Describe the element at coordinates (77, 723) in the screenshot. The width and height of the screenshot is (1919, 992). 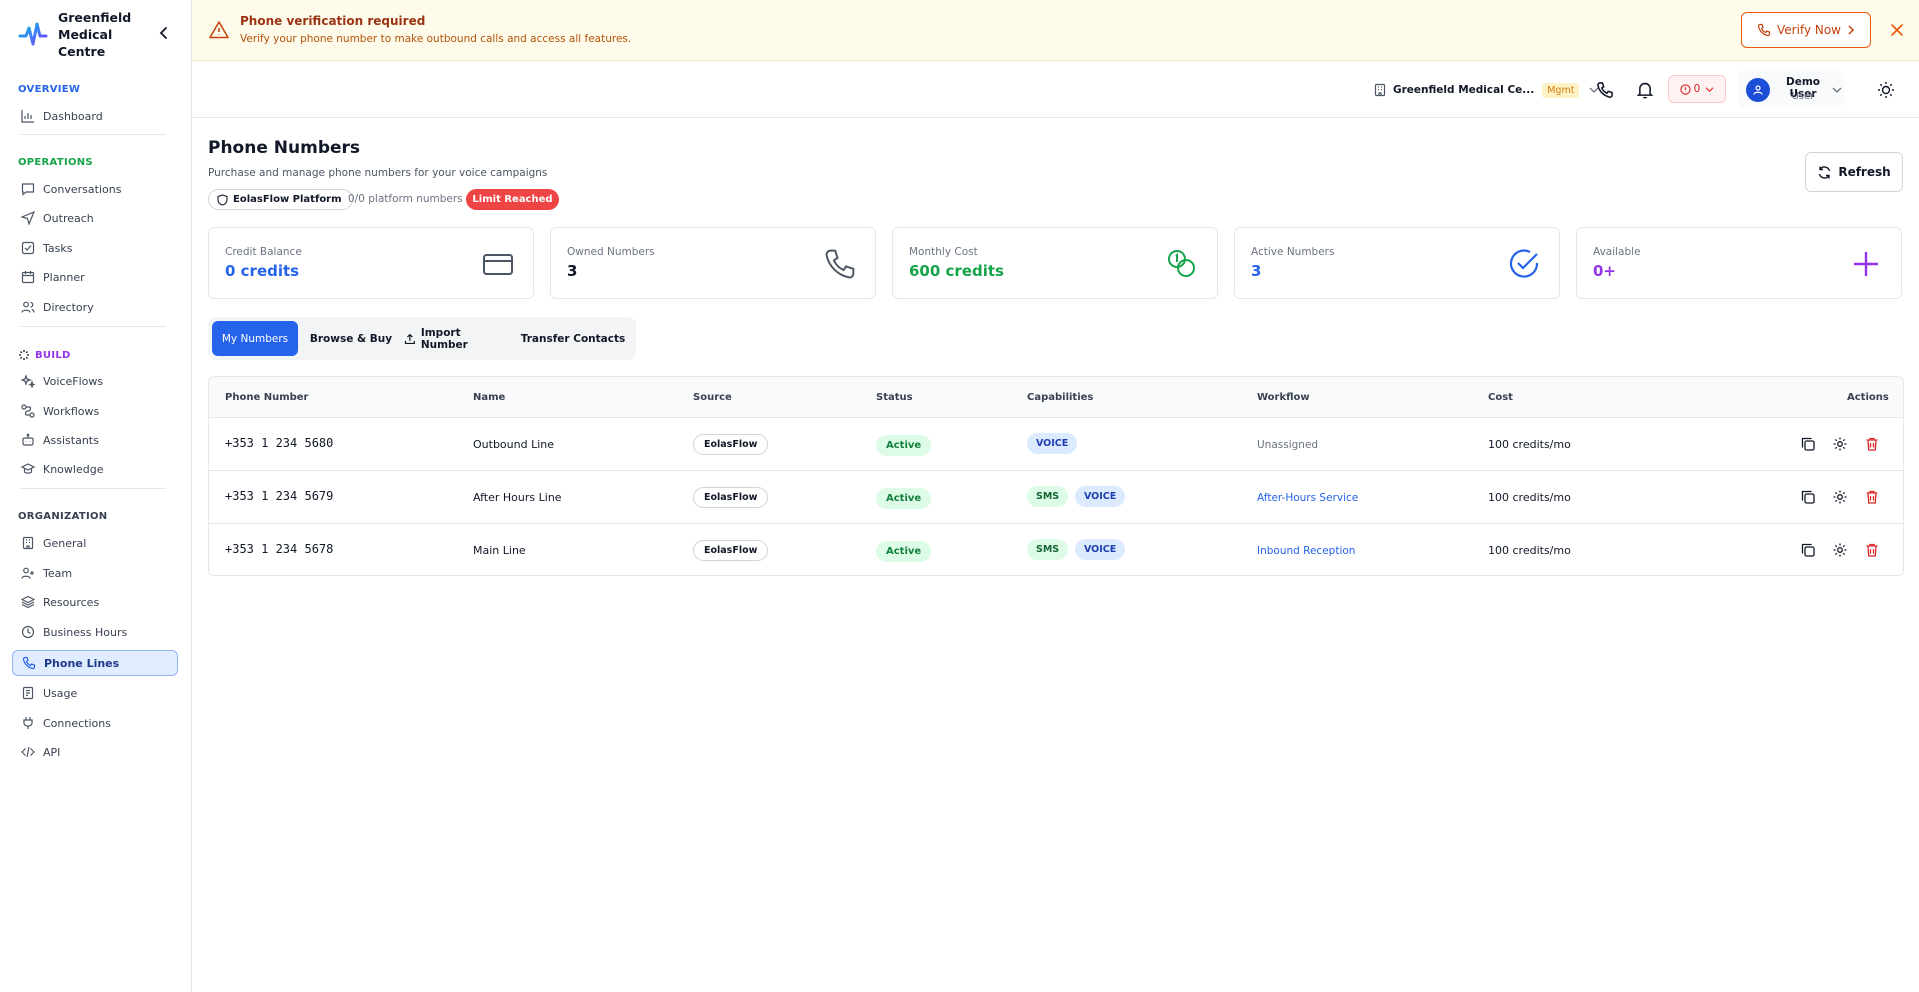
I see `sidebar-item-label: Connections` at that location.